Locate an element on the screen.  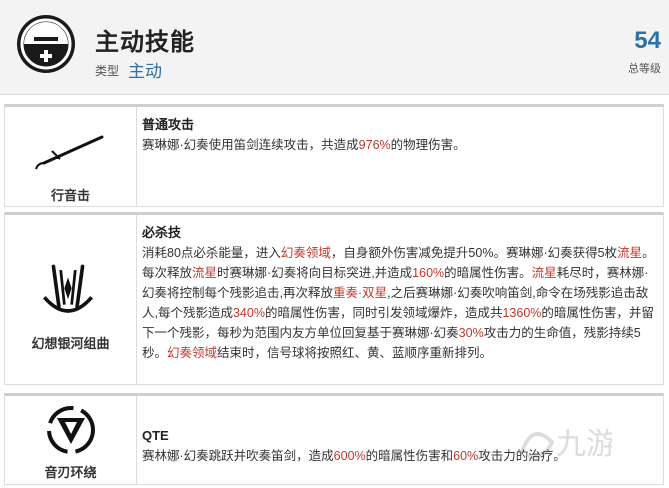
page-title: 主动技能 is located at coordinates (145, 42).